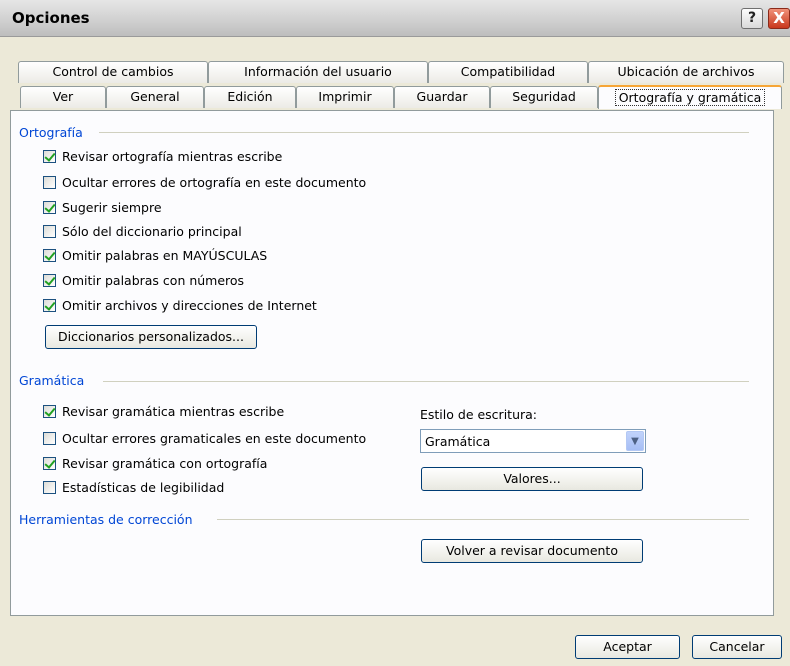 This screenshot has height=666, width=790. What do you see at coordinates (318, 72) in the screenshot?
I see `tab-informacion-del-usuario: Información del usuario` at bounding box center [318, 72].